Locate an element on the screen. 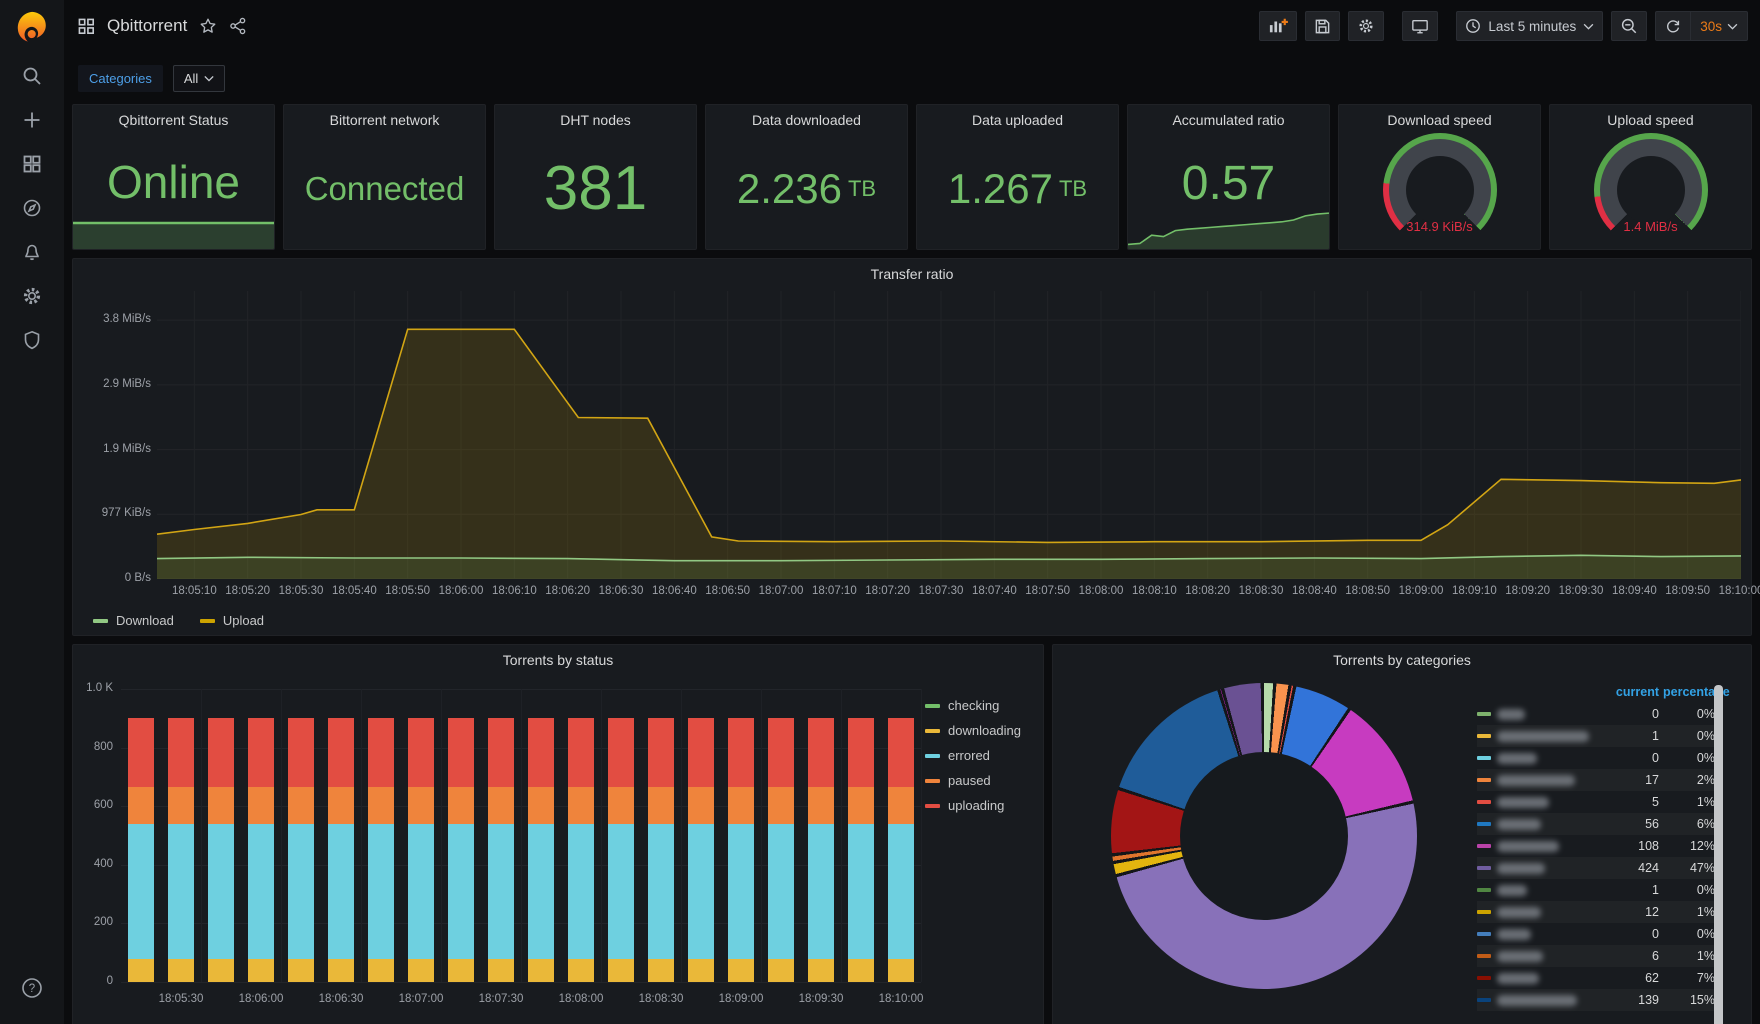 Image resolution: width=1760 pixels, height=1024 pixels. save-dashboard-button is located at coordinates (1323, 26).